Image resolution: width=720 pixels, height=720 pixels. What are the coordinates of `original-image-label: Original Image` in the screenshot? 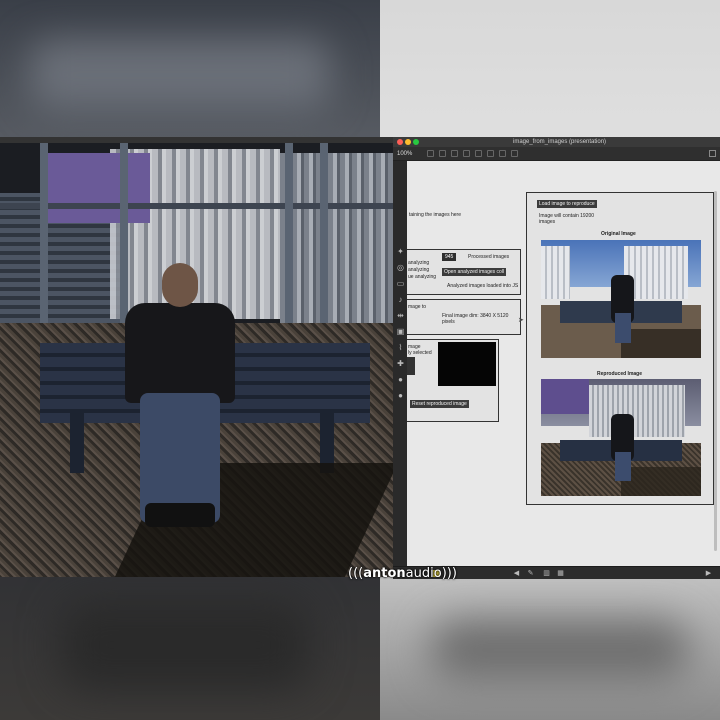 It's located at (618, 234).